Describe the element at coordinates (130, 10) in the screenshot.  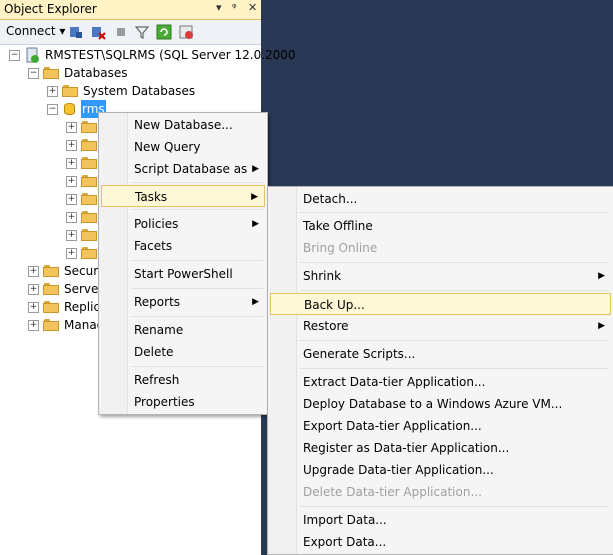
I see `object-explorer-titlebar: Object Explorer ▾ ᵠ ✕` at that location.